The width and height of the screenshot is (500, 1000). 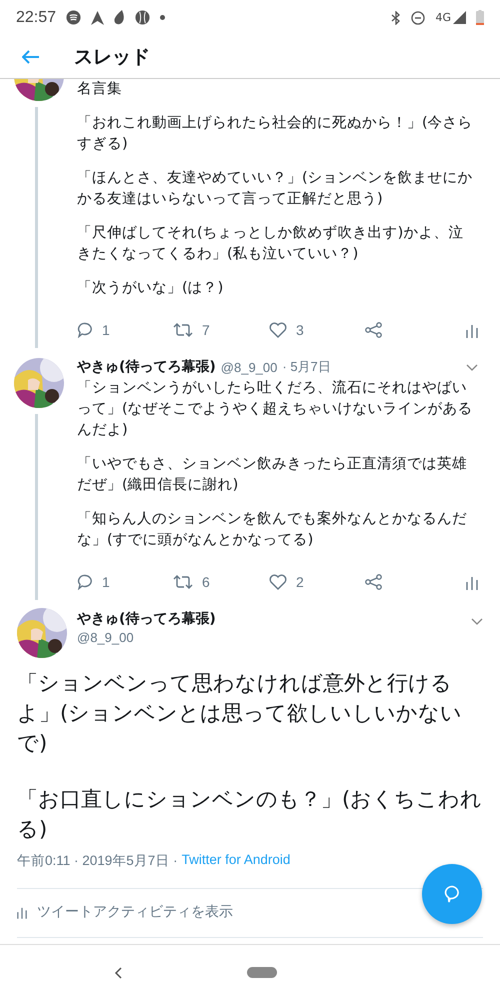 What do you see at coordinates (275, 409) in the screenshot?
I see `tweet-text: 「ションベンうがいしたら吐くだろ、流石にそれはやばいって」(なぜそこでようやく超えちゃいけないラインがあるんだよ)` at bounding box center [275, 409].